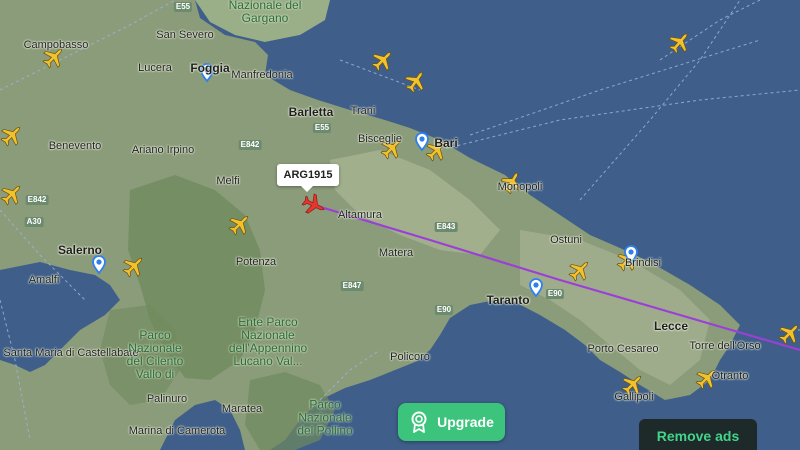 The image size is (800, 450). I want to click on road-shield: A30, so click(34, 222).